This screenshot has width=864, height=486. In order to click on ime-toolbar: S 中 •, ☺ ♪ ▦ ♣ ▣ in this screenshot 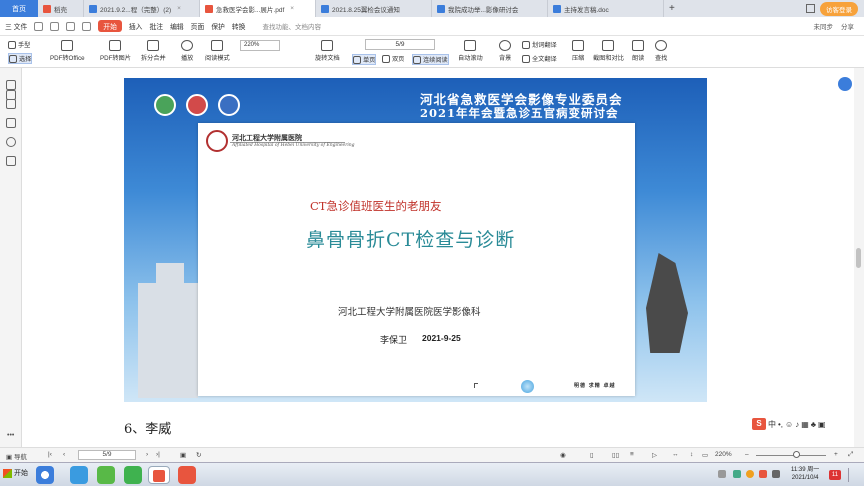, I will do `click(789, 424)`.